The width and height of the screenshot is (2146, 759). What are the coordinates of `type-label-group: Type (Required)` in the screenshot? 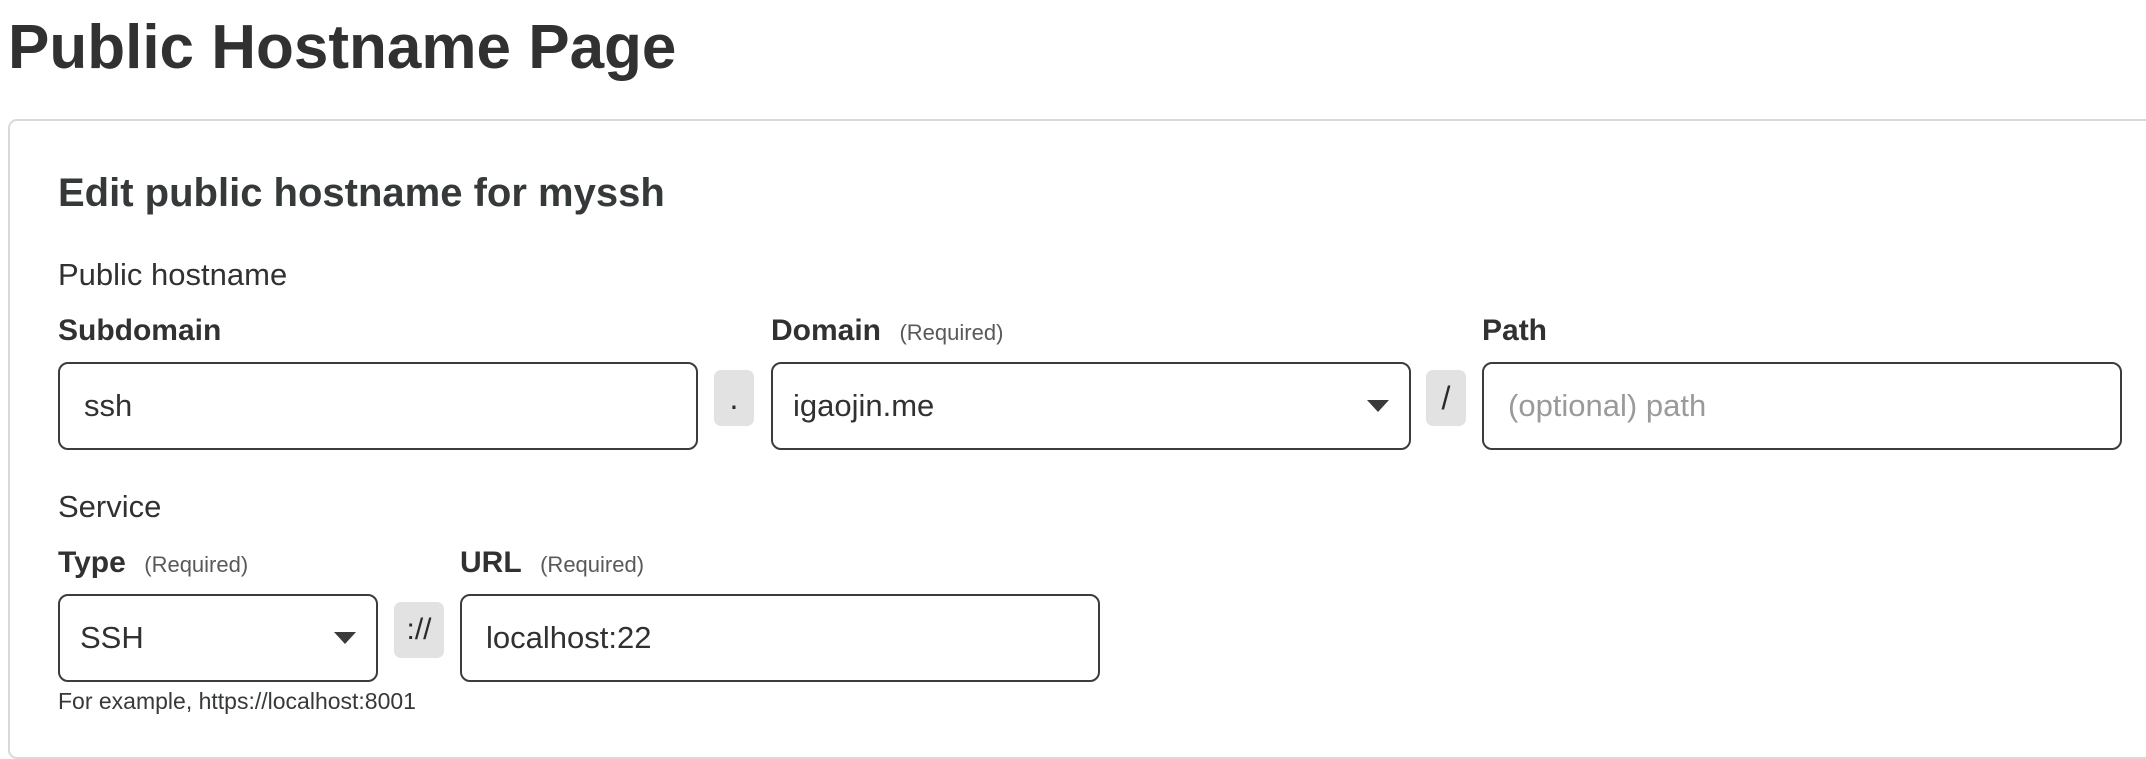 It's located at (153, 564).